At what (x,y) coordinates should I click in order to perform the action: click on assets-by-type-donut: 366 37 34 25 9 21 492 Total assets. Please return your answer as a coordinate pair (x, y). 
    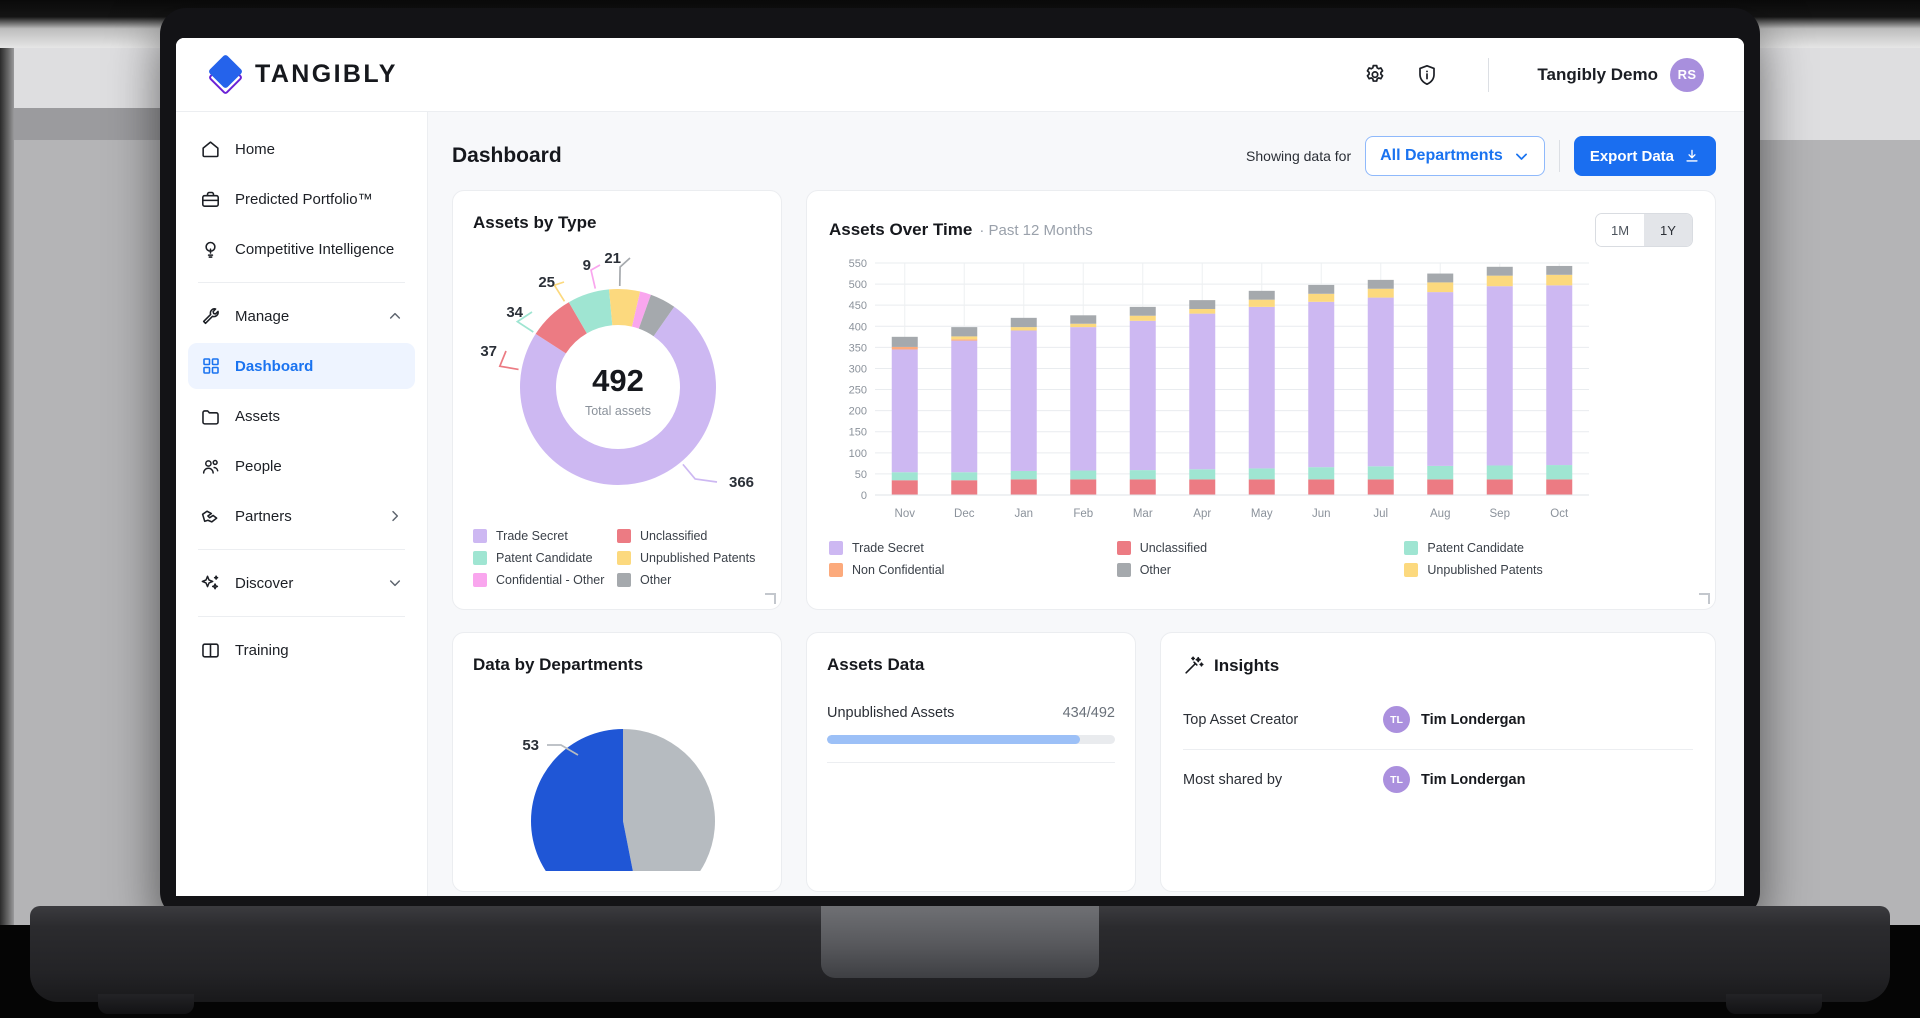
    Looking at the image, I should click on (617, 380).